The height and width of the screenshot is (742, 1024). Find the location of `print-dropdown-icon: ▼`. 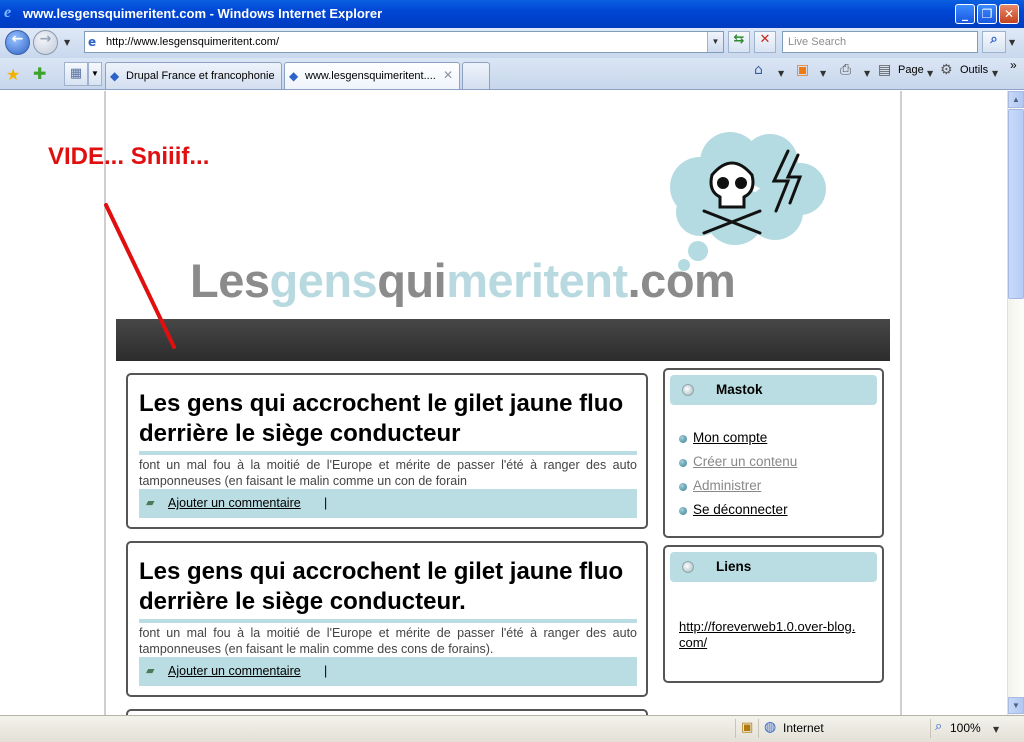

print-dropdown-icon: ▼ is located at coordinates (867, 73).